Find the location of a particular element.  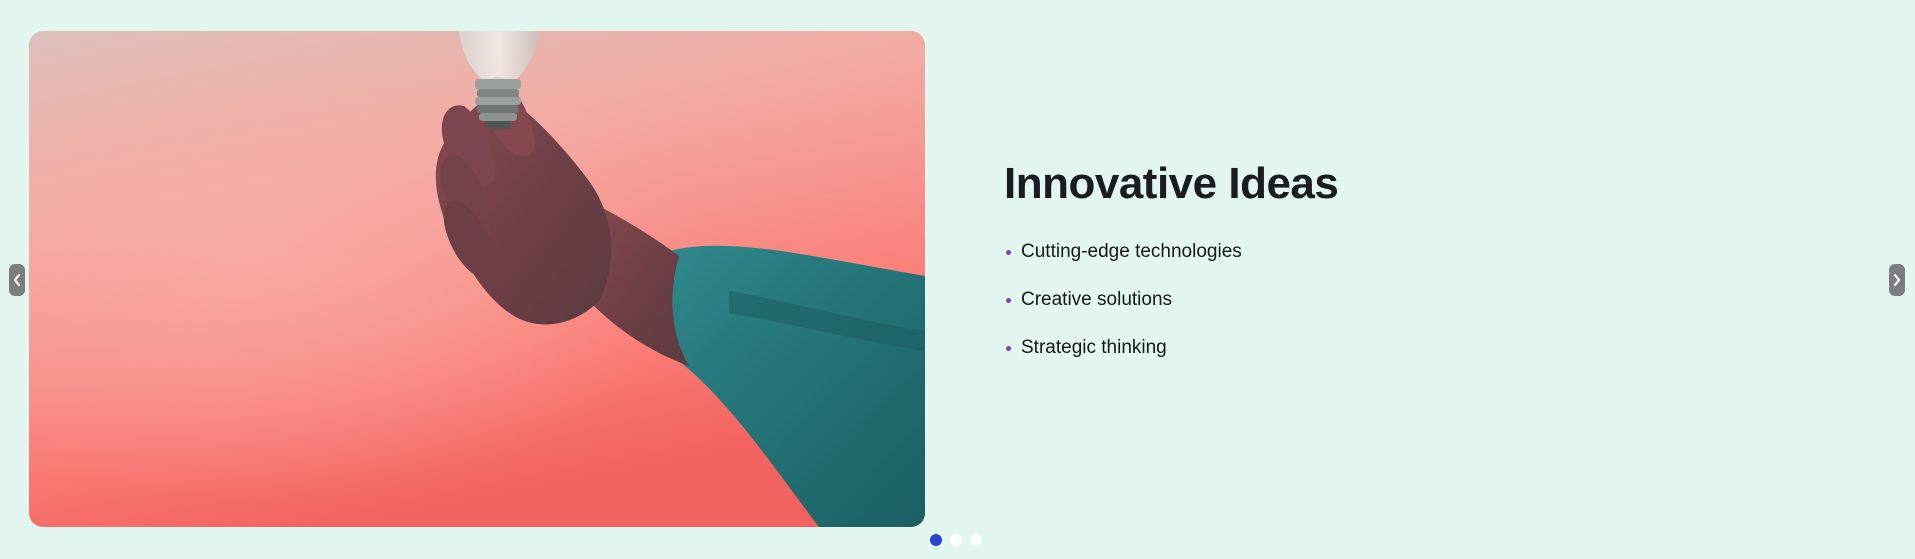

list-item: Strategic thinking is located at coordinates (1354, 356).